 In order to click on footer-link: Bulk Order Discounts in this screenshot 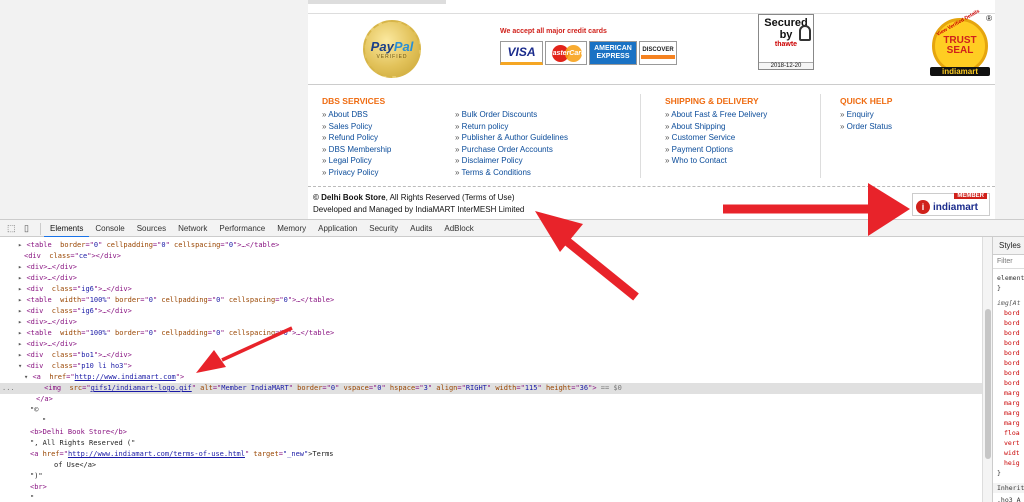, I will do `click(511, 115)`.